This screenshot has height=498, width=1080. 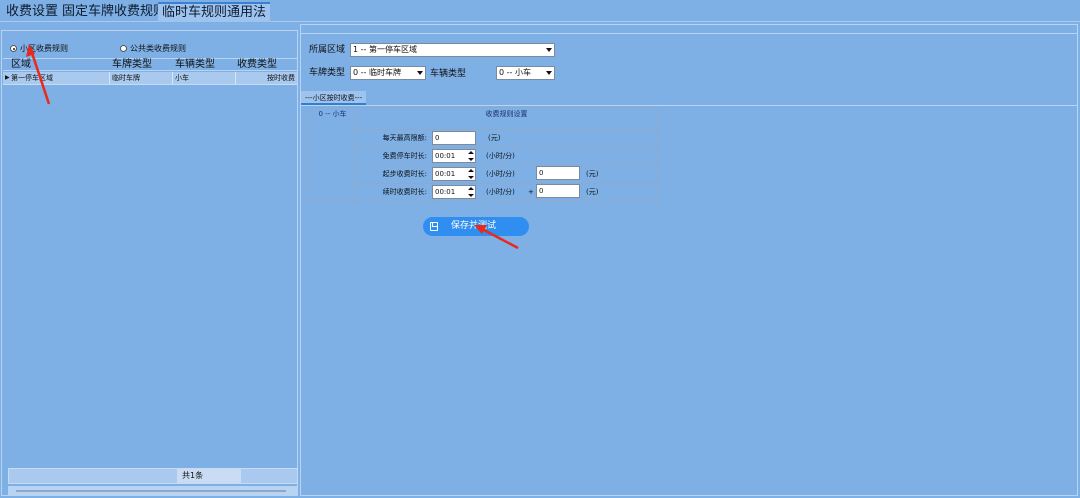 I want to click on scrollbar-thumb, so click(x=151, y=491).